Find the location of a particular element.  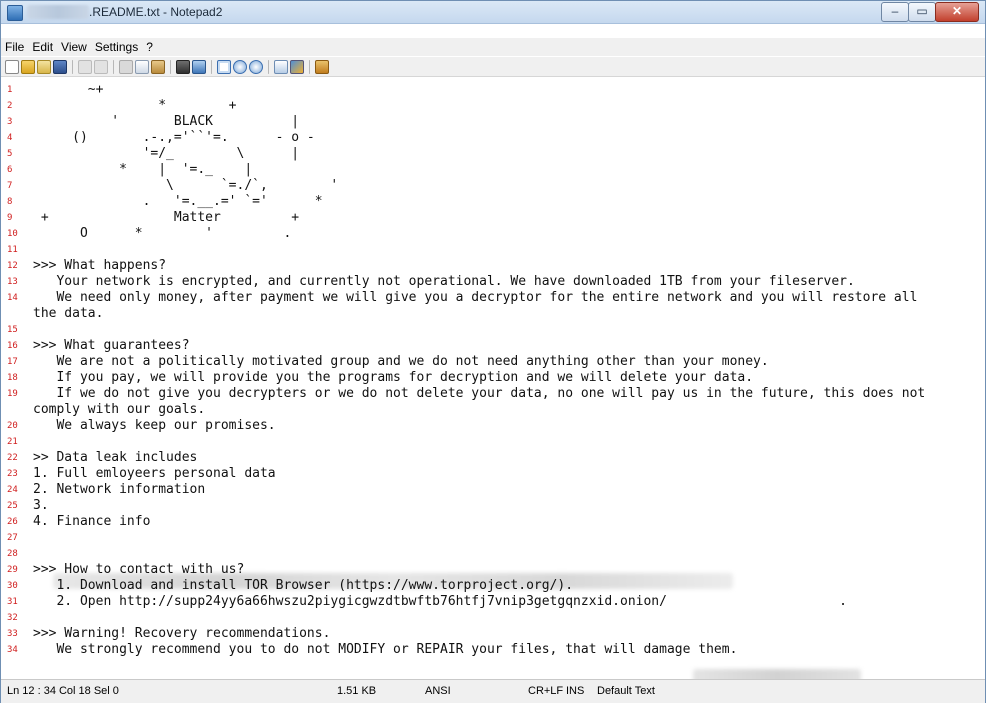

line-number: 2 is located at coordinates (10, 106).